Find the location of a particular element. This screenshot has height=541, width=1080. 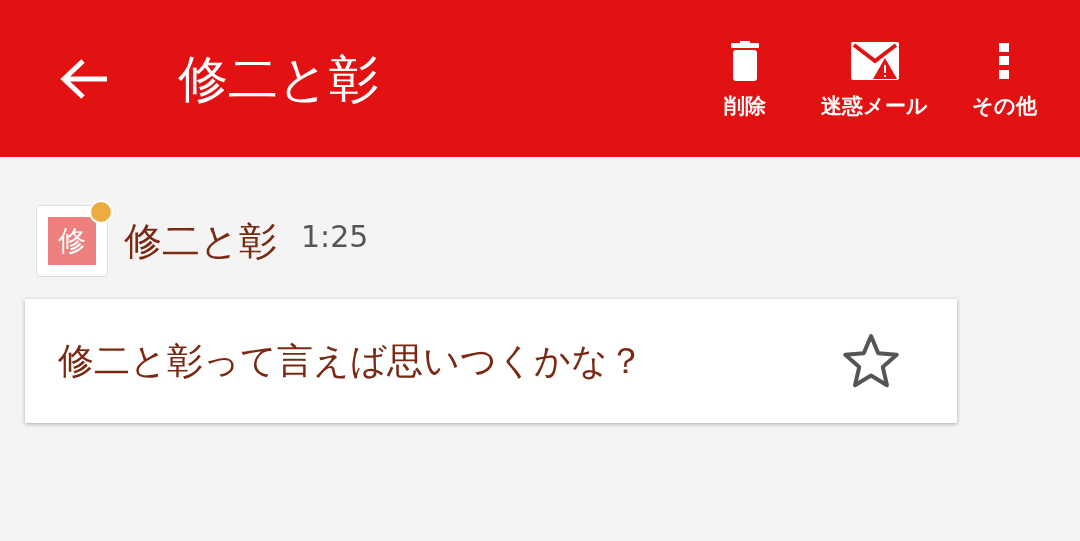

message-body: 修二と彰って言えば思いつくかな？ is located at coordinates (351, 361).